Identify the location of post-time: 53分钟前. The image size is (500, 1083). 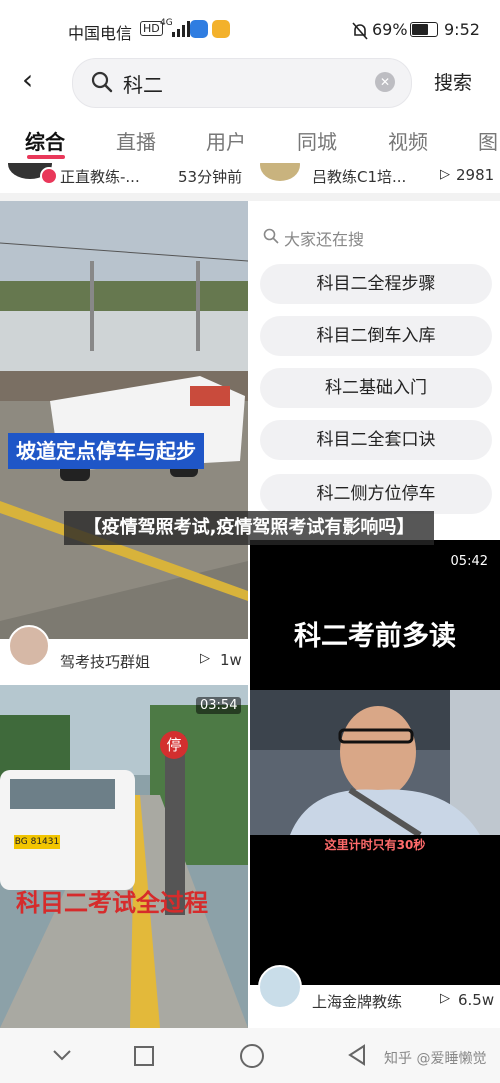
(210, 177).